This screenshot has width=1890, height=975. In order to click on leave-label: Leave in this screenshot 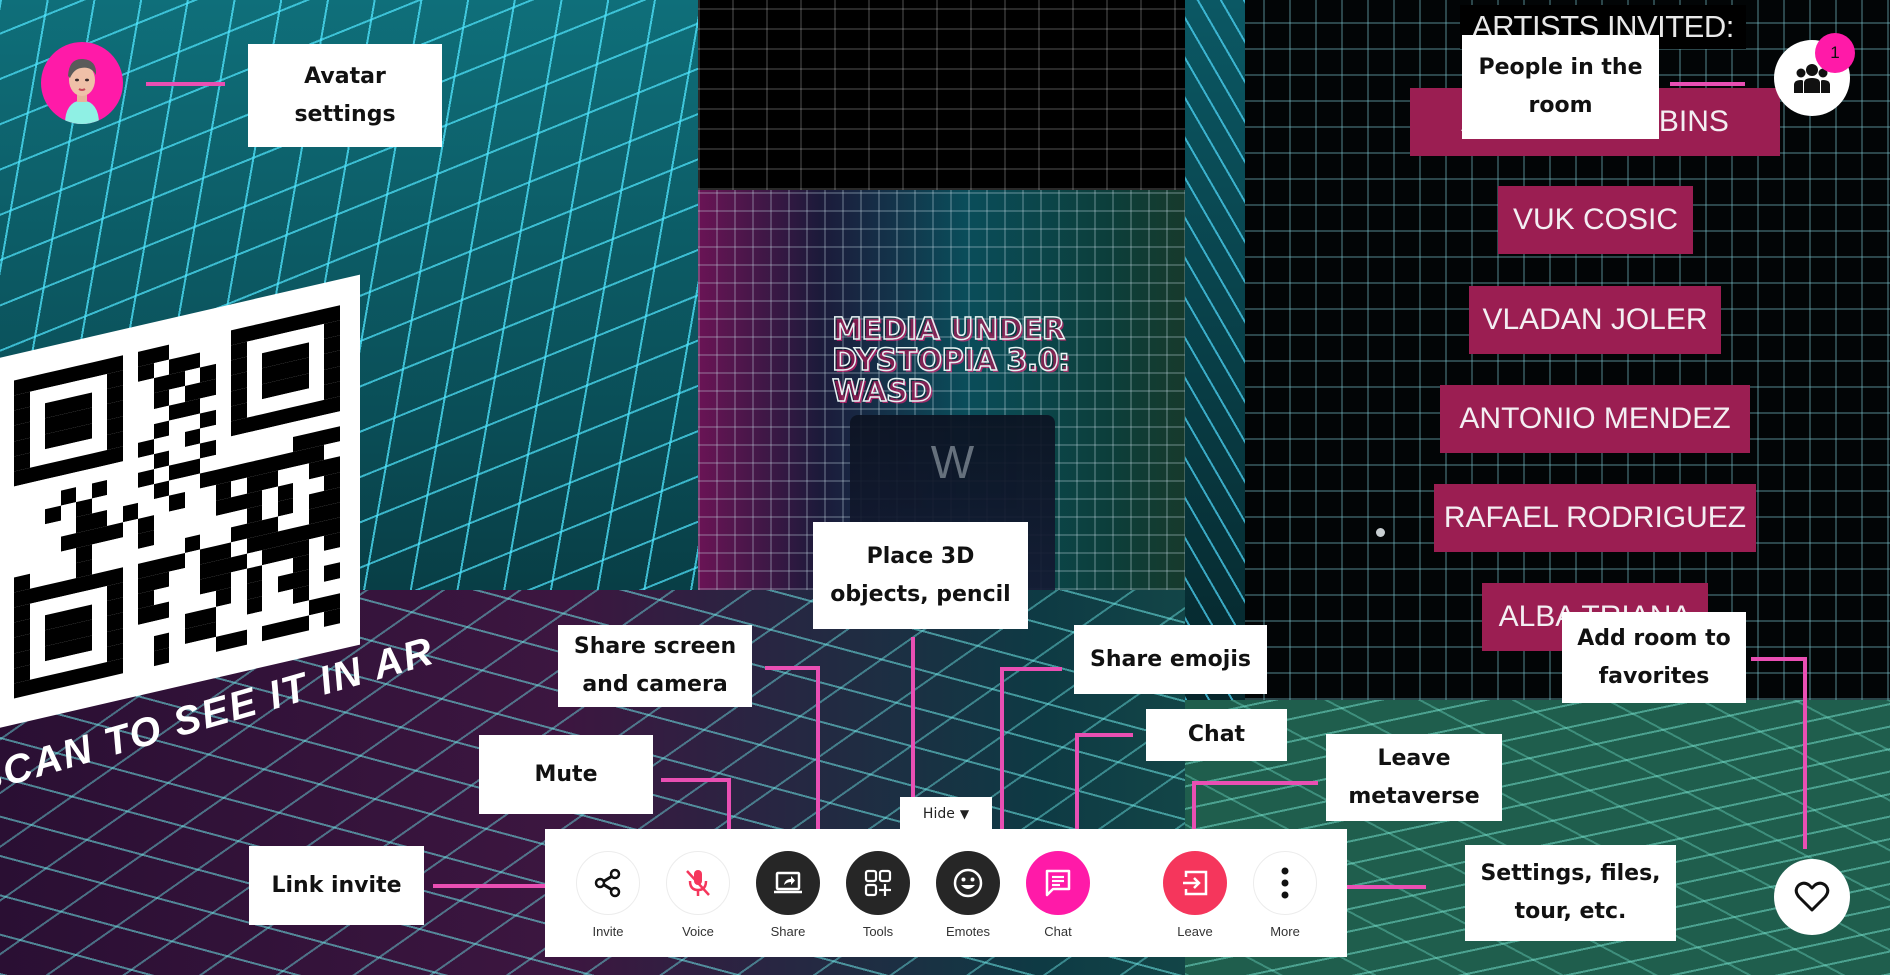, I will do `click(1195, 931)`.